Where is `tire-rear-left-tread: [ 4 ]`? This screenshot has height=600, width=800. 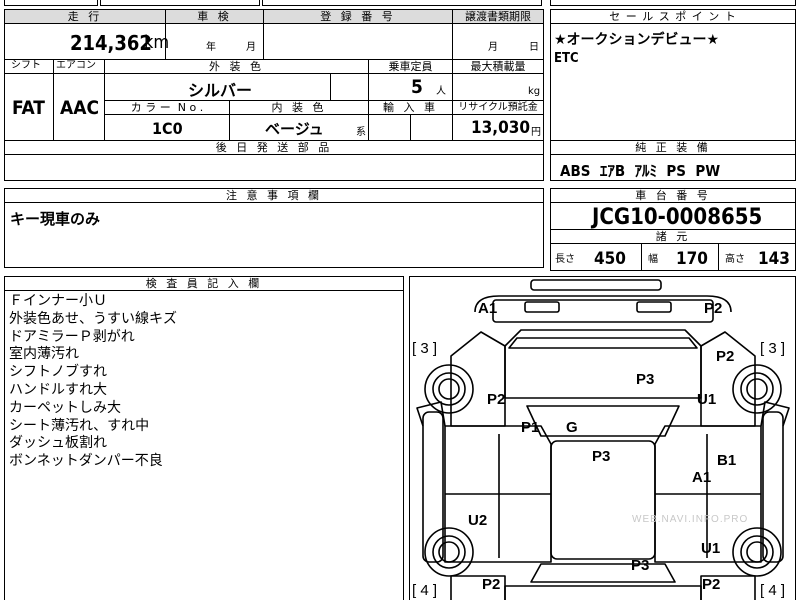 tire-rear-left-tread: [ 4 ] is located at coordinates (425, 590).